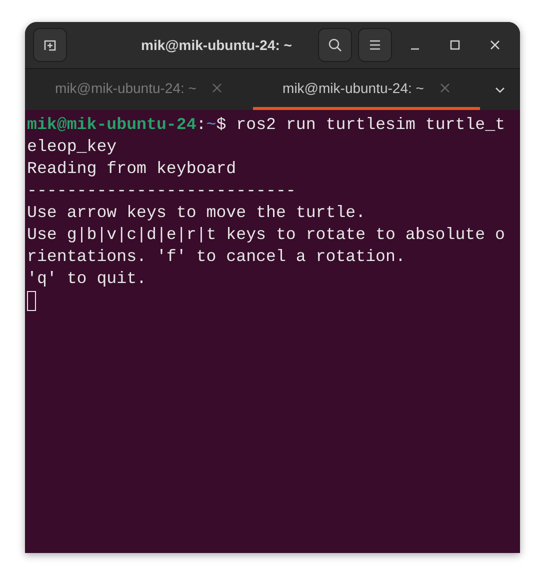 Image resolution: width=546 pixels, height=582 pixels. I want to click on output-line: rientations. 'f' to cancel a rotation., so click(216, 257).